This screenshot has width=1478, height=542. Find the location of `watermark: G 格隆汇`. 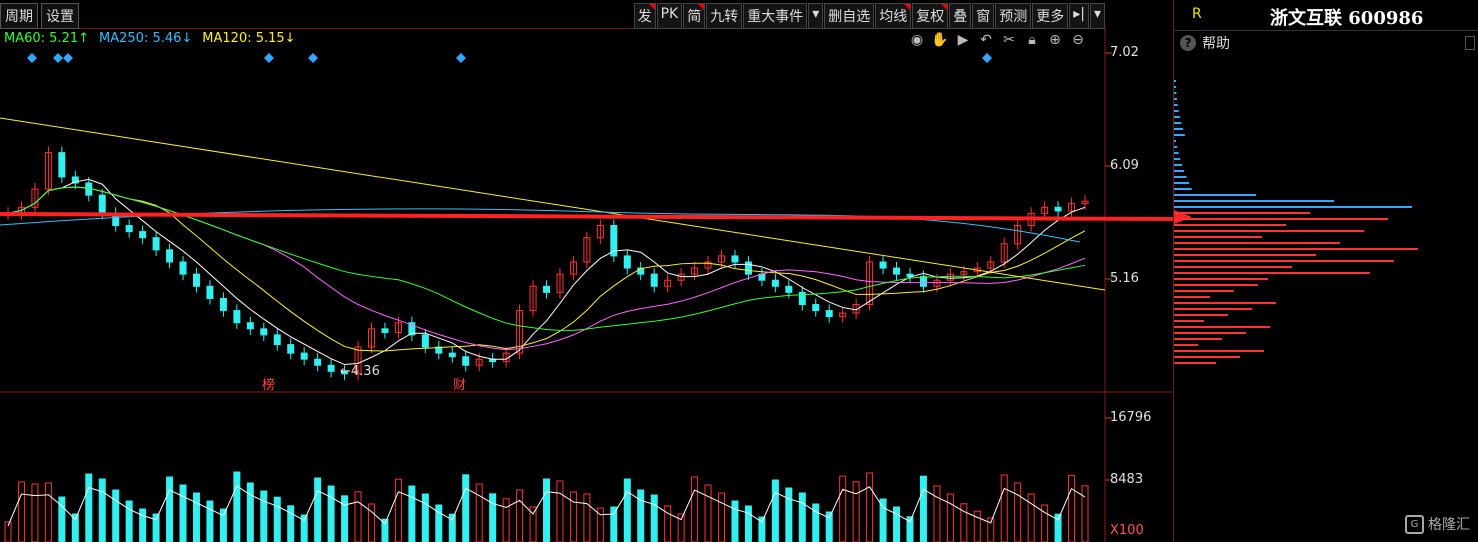

watermark: G 格隆汇 is located at coordinates (1437, 524).